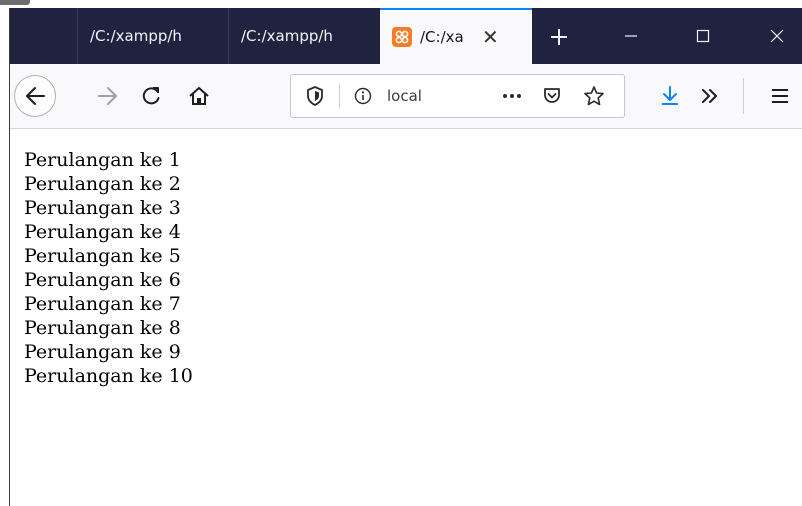  I want to click on arrow-left-icon, so click(35, 96).